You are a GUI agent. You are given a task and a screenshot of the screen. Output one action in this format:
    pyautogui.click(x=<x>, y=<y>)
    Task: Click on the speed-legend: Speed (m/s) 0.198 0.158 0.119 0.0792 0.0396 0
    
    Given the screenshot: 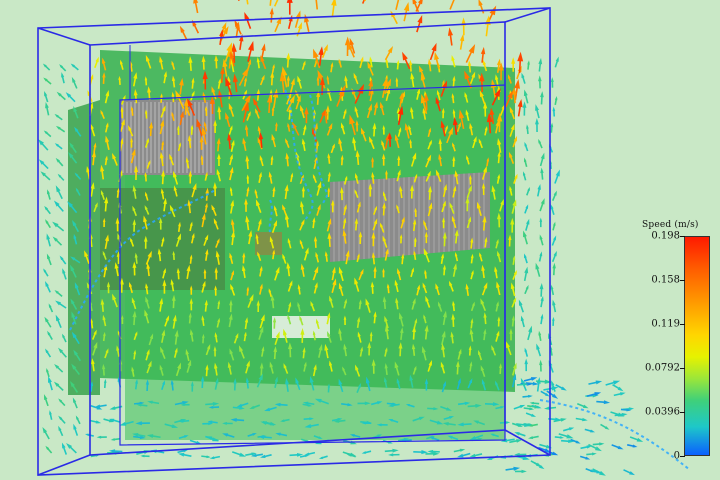 What is the action you would take?
    pyautogui.click(x=680, y=343)
    